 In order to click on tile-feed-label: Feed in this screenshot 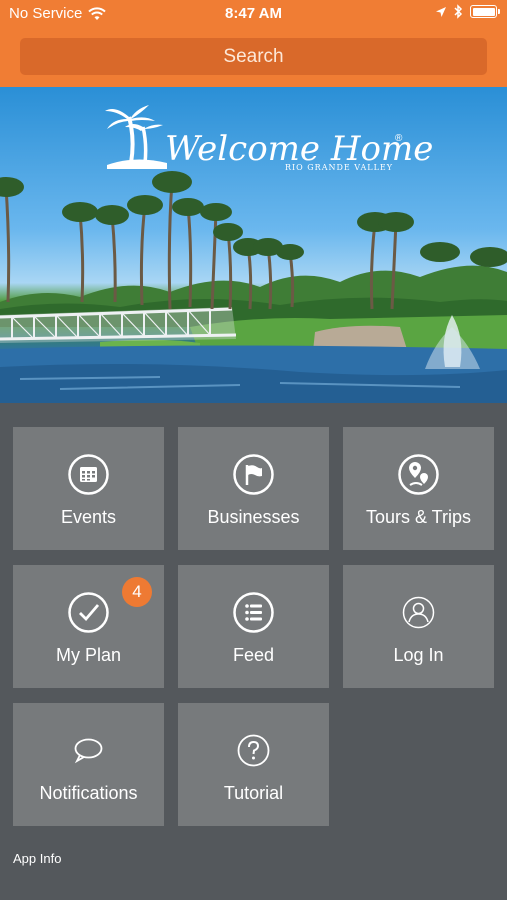, I will do `click(253, 655)`.